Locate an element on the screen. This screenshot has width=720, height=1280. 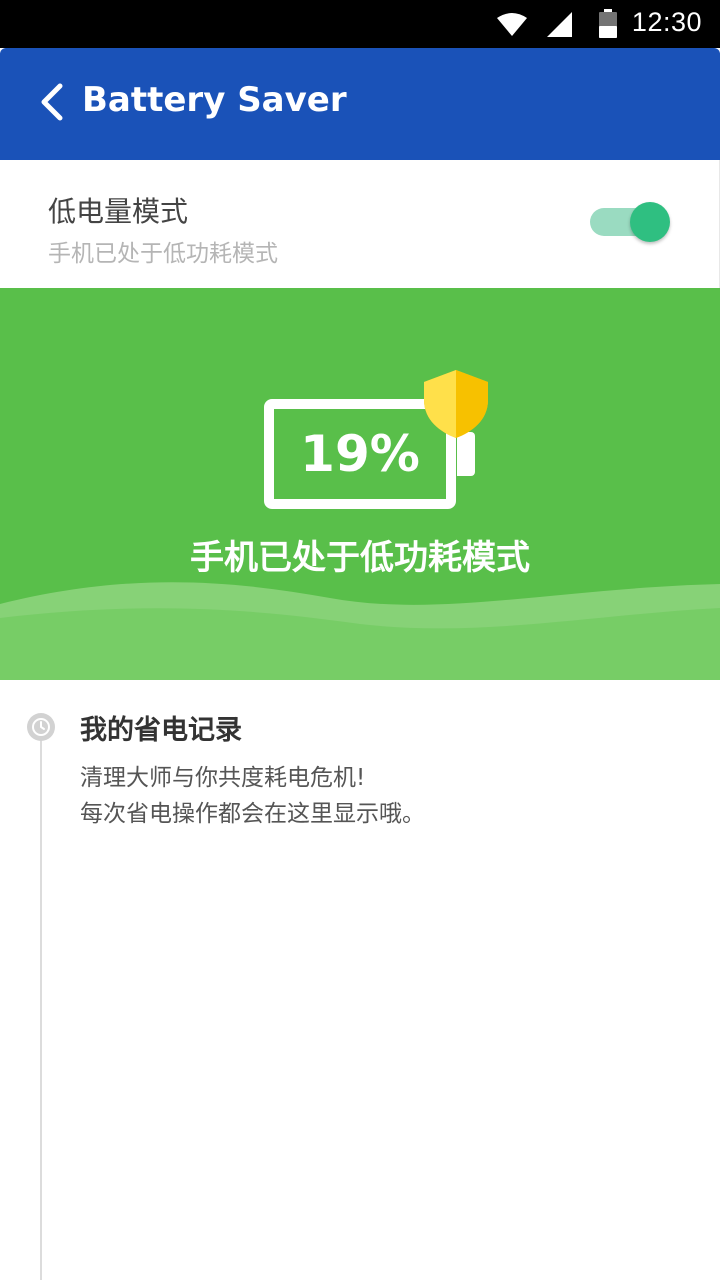
timeline-line is located at coordinates (41, 1010).